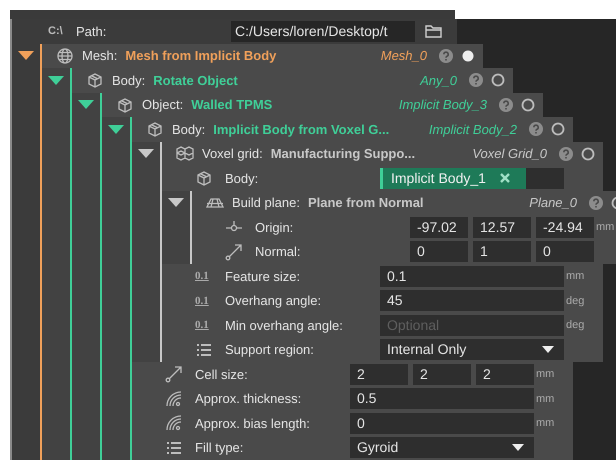  What do you see at coordinates (100, 56) in the screenshot?
I see `node-label: Mesh:` at bounding box center [100, 56].